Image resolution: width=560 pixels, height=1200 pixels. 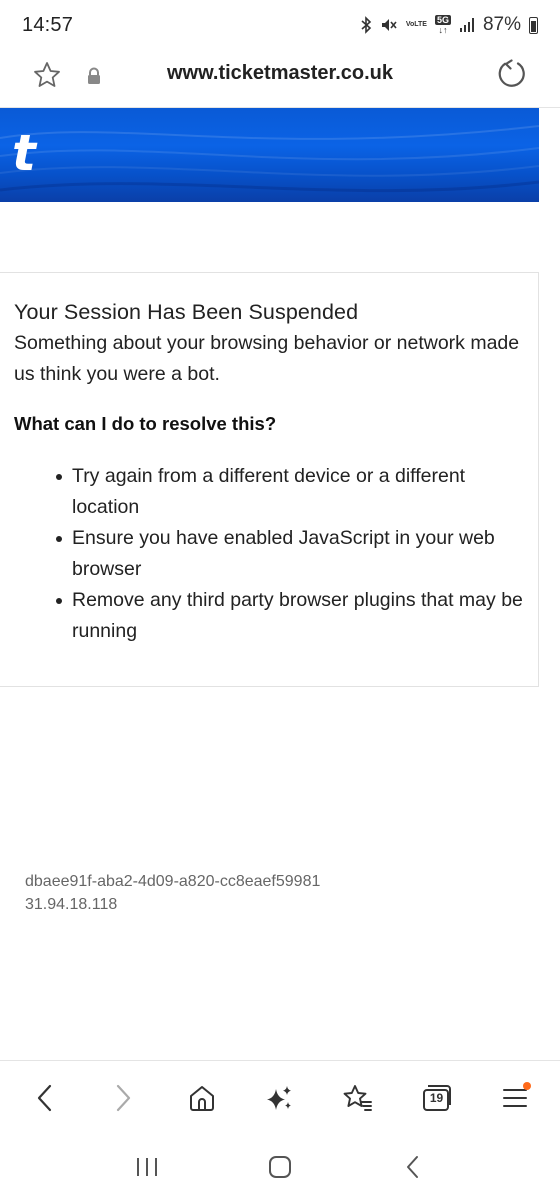 I want to click on back-icon, so click(x=45, y=1097).